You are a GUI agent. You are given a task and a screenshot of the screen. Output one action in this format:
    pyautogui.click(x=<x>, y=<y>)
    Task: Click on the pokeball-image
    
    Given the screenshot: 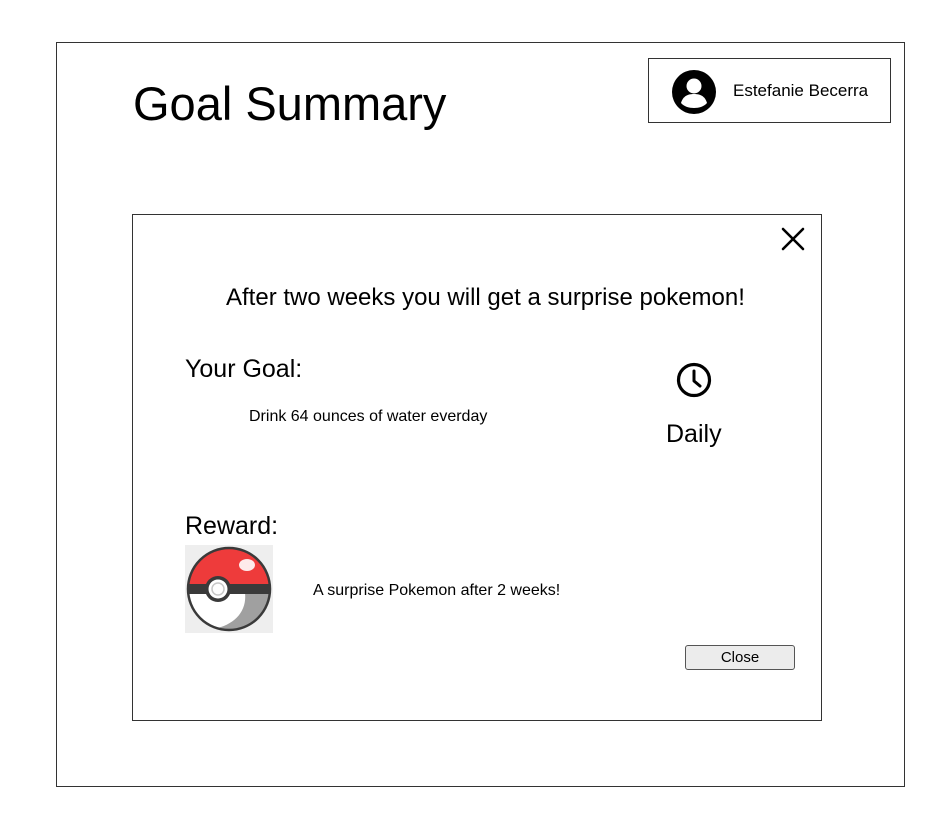 What is the action you would take?
    pyautogui.click(x=229, y=589)
    